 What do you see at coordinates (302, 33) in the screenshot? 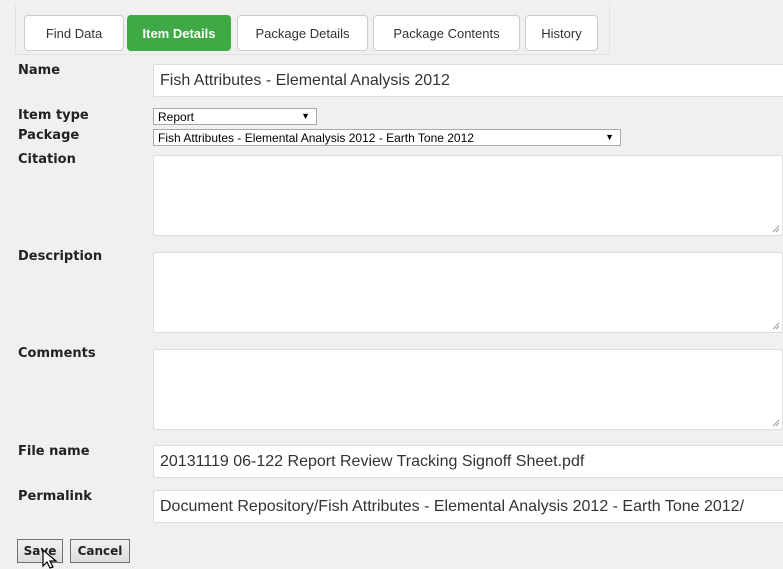
I see `tab-package-details: Package Details` at bounding box center [302, 33].